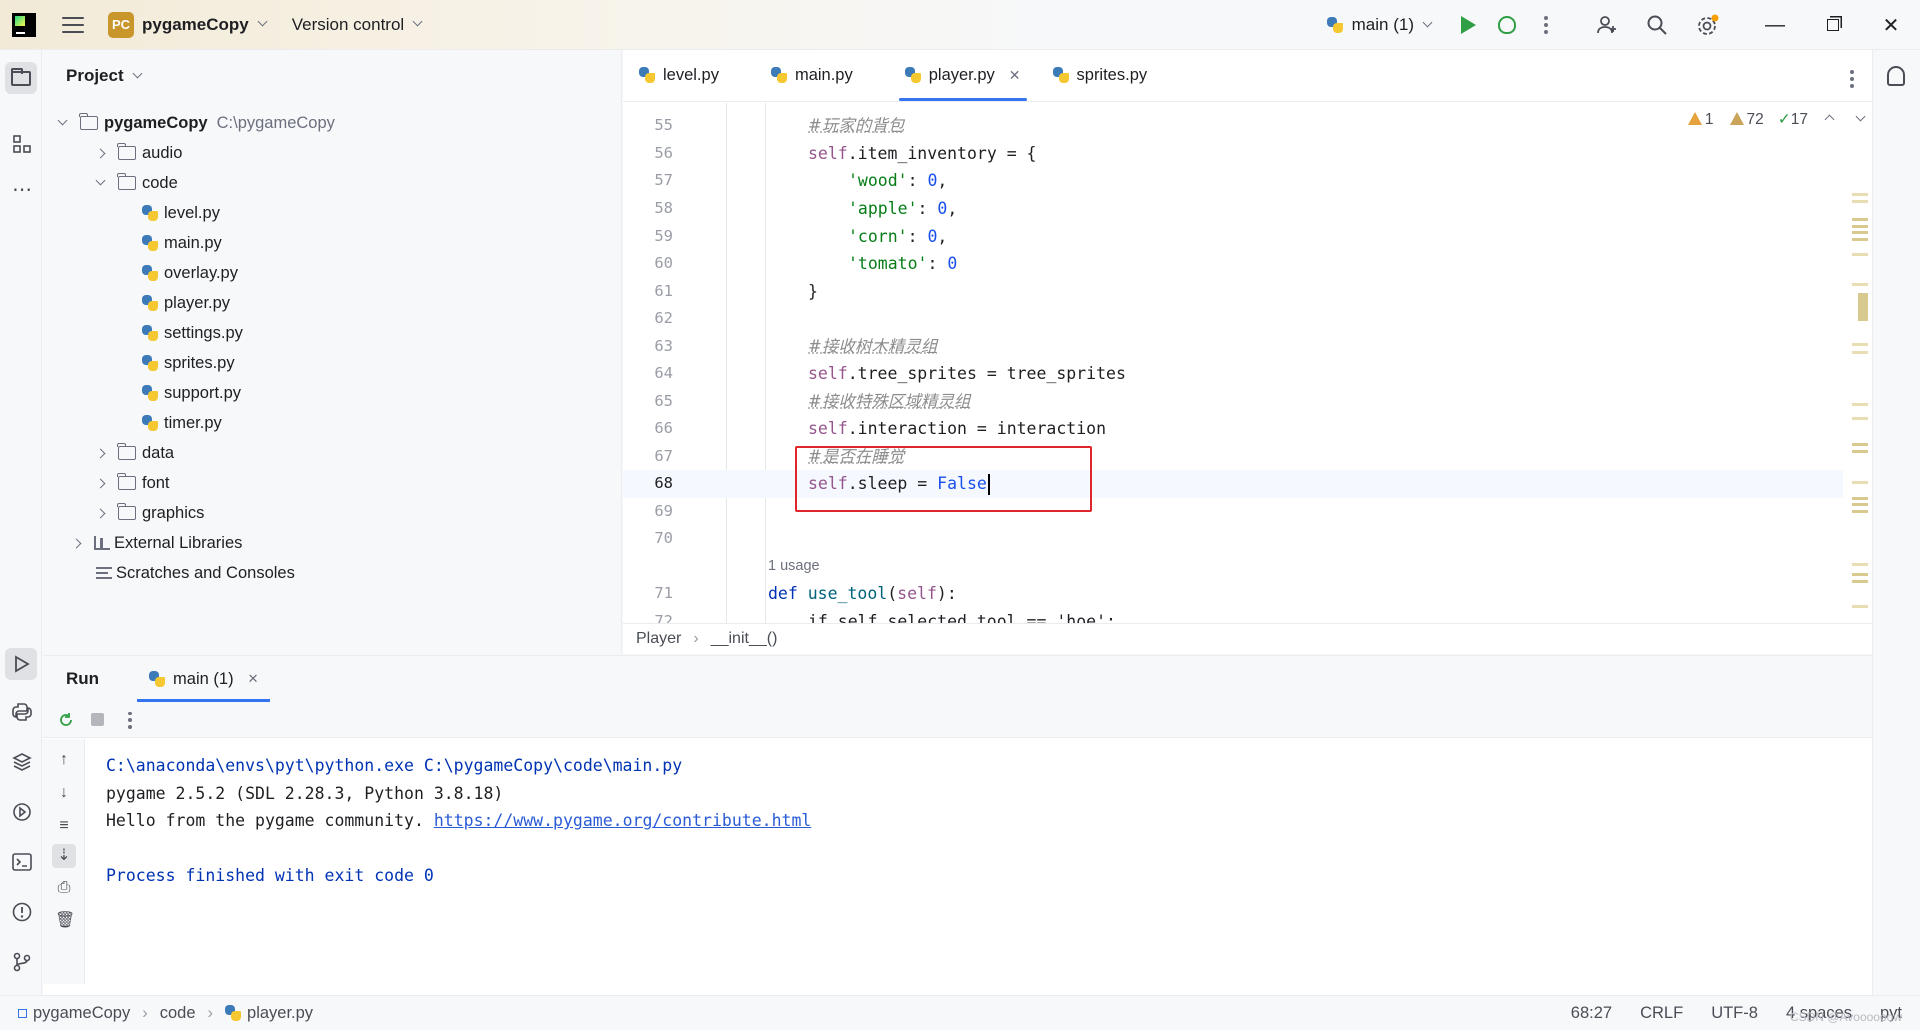 The image size is (1920, 1030). I want to click on code-line: 1 usage, so click(1233, 567).